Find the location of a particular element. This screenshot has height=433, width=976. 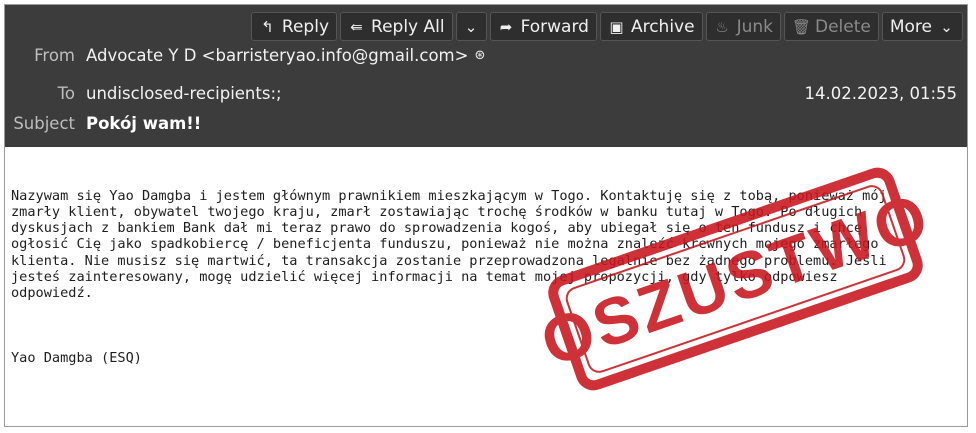

to-label: To is located at coordinates (66, 93).